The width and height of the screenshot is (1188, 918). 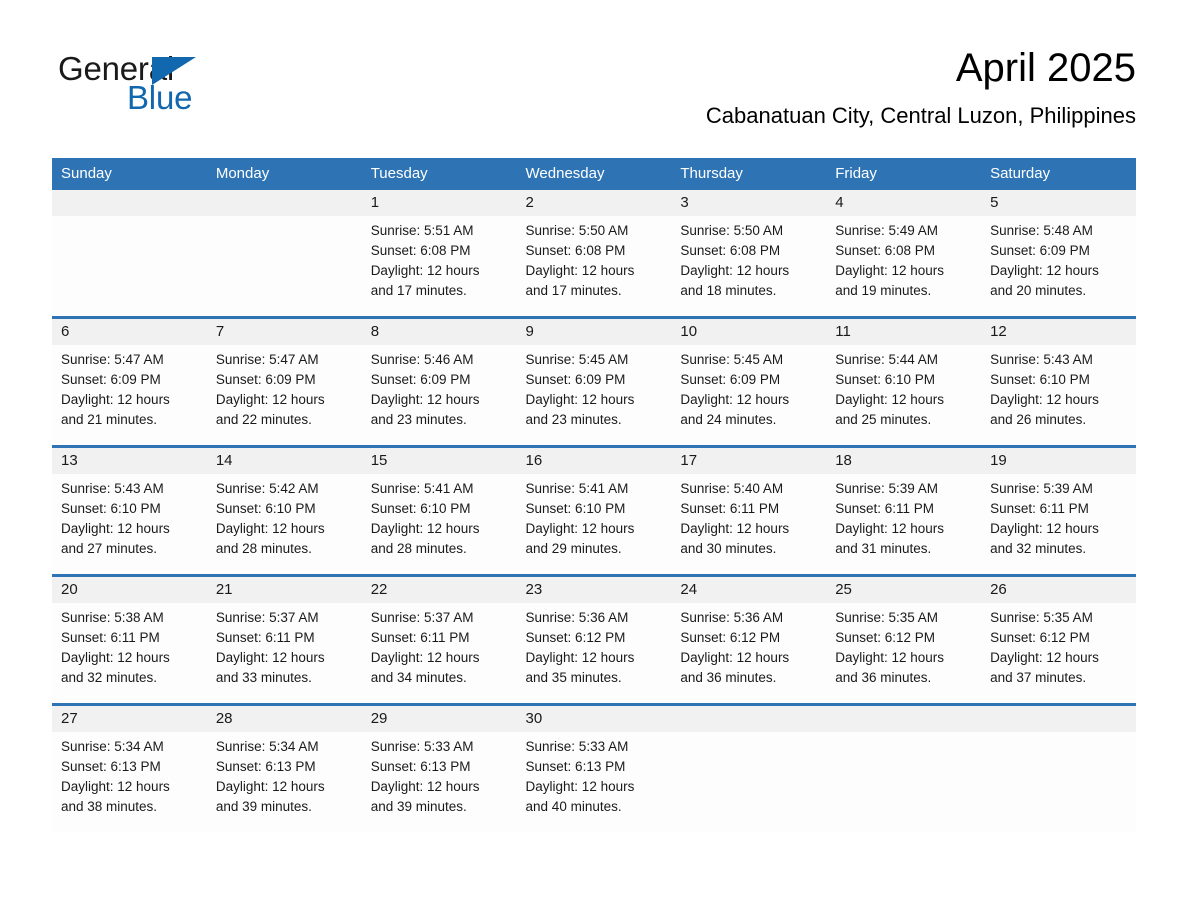 I want to click on day-number-10: 10, so click(x=749, y=332).